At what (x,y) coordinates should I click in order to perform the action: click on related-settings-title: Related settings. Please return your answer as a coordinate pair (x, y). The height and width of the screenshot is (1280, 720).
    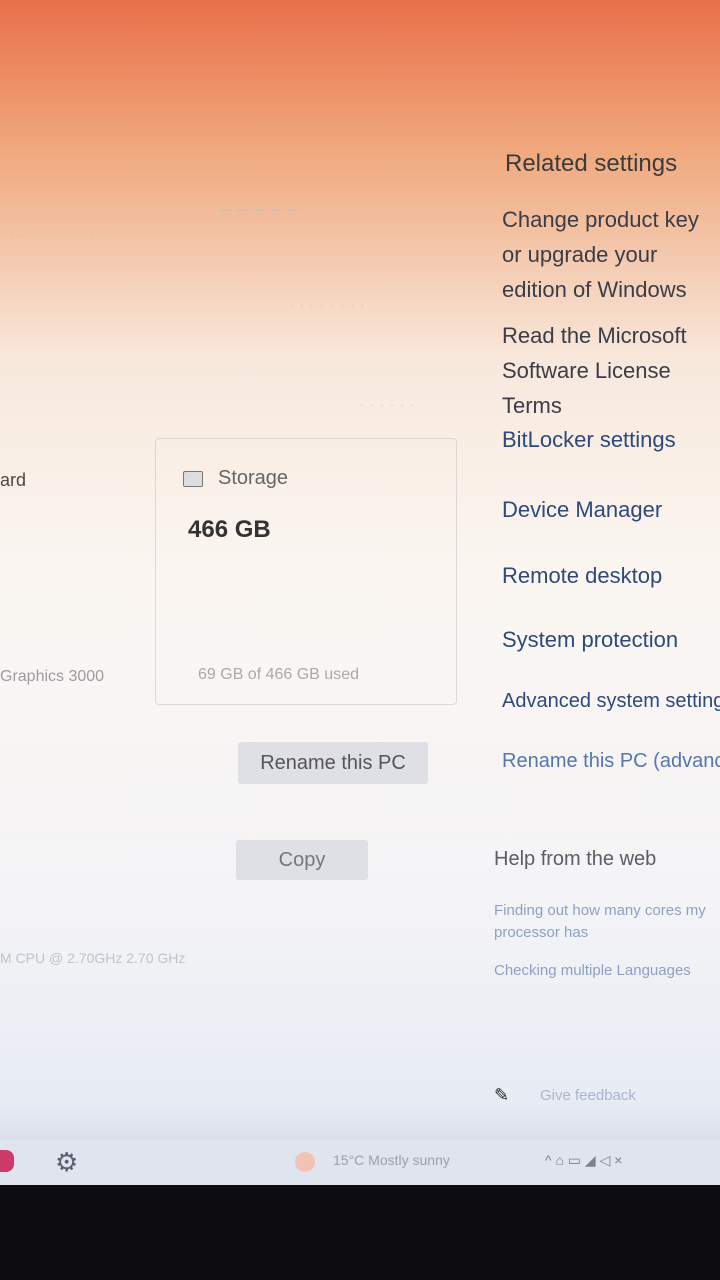
    Looking at the image, I should click on (591, 163).